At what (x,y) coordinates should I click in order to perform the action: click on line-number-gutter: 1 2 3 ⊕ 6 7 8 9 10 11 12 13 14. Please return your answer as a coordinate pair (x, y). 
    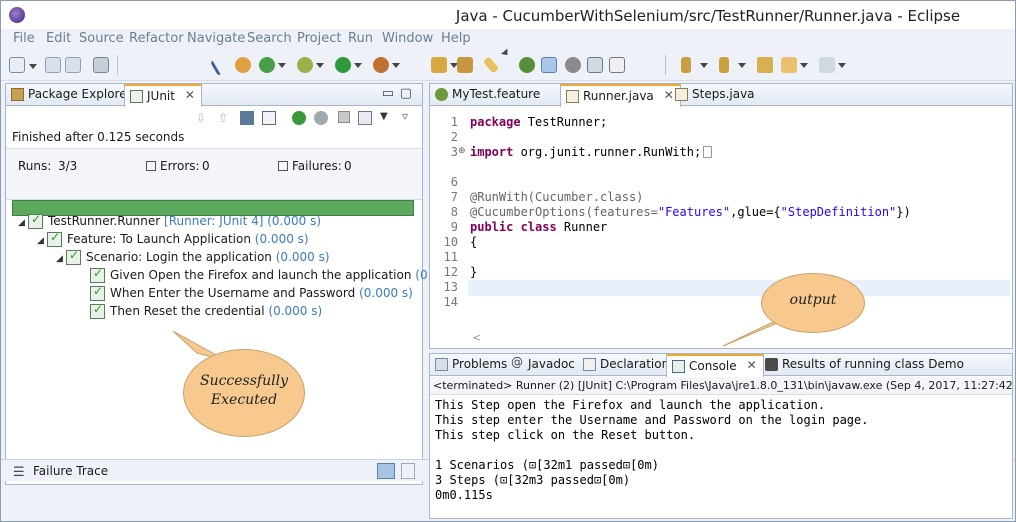
    Looking at the image, I should click on (449, 227).